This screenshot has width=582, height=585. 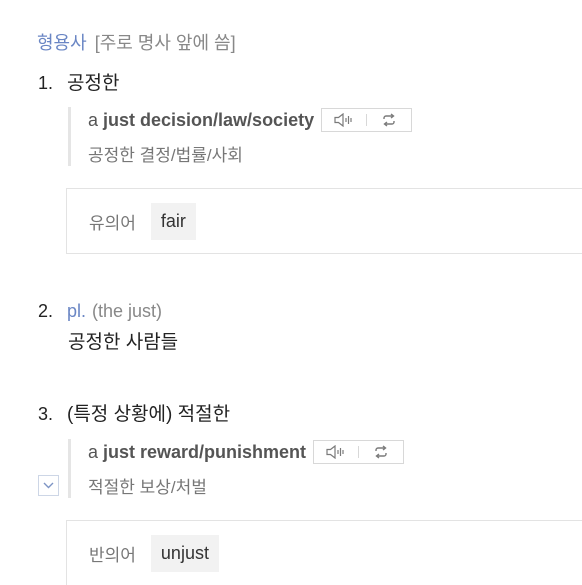 I want to click on example-sentence: a just reward/punishment 적절한 보상/처벌, so click(x=236, y=468).